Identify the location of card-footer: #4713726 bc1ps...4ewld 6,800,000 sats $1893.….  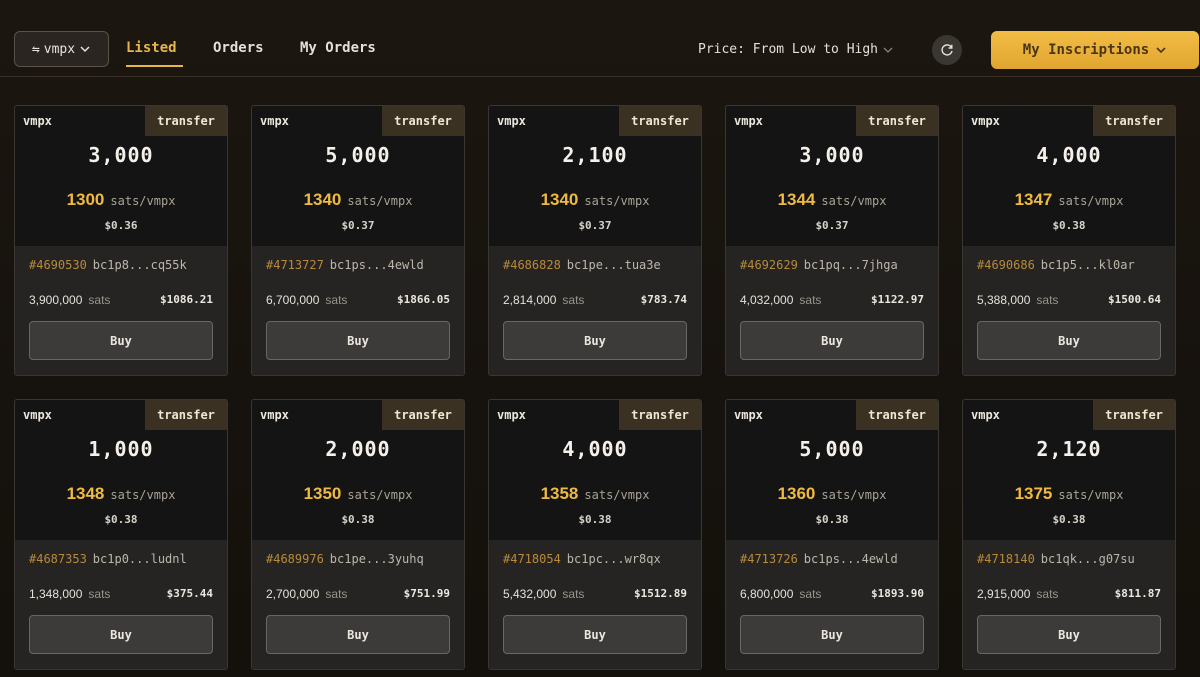
(832, 604).